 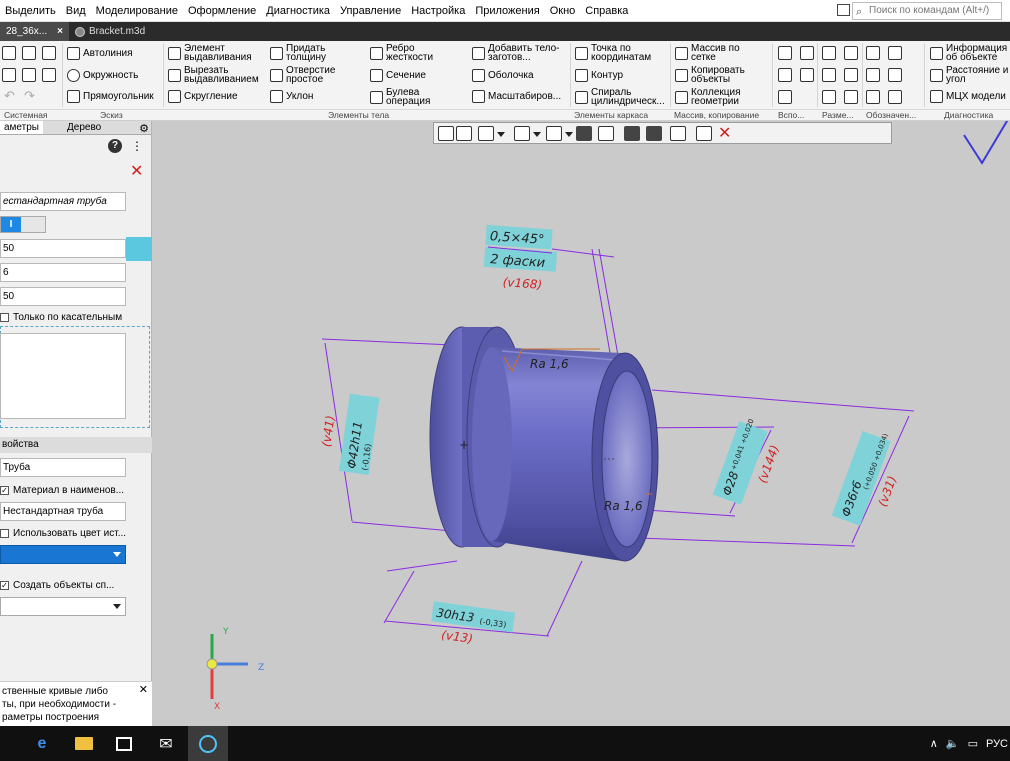 What do you see at coordinates (76, 445) in the screenshot?
I see `properties-header: войства` at bounding box center [76, 445].